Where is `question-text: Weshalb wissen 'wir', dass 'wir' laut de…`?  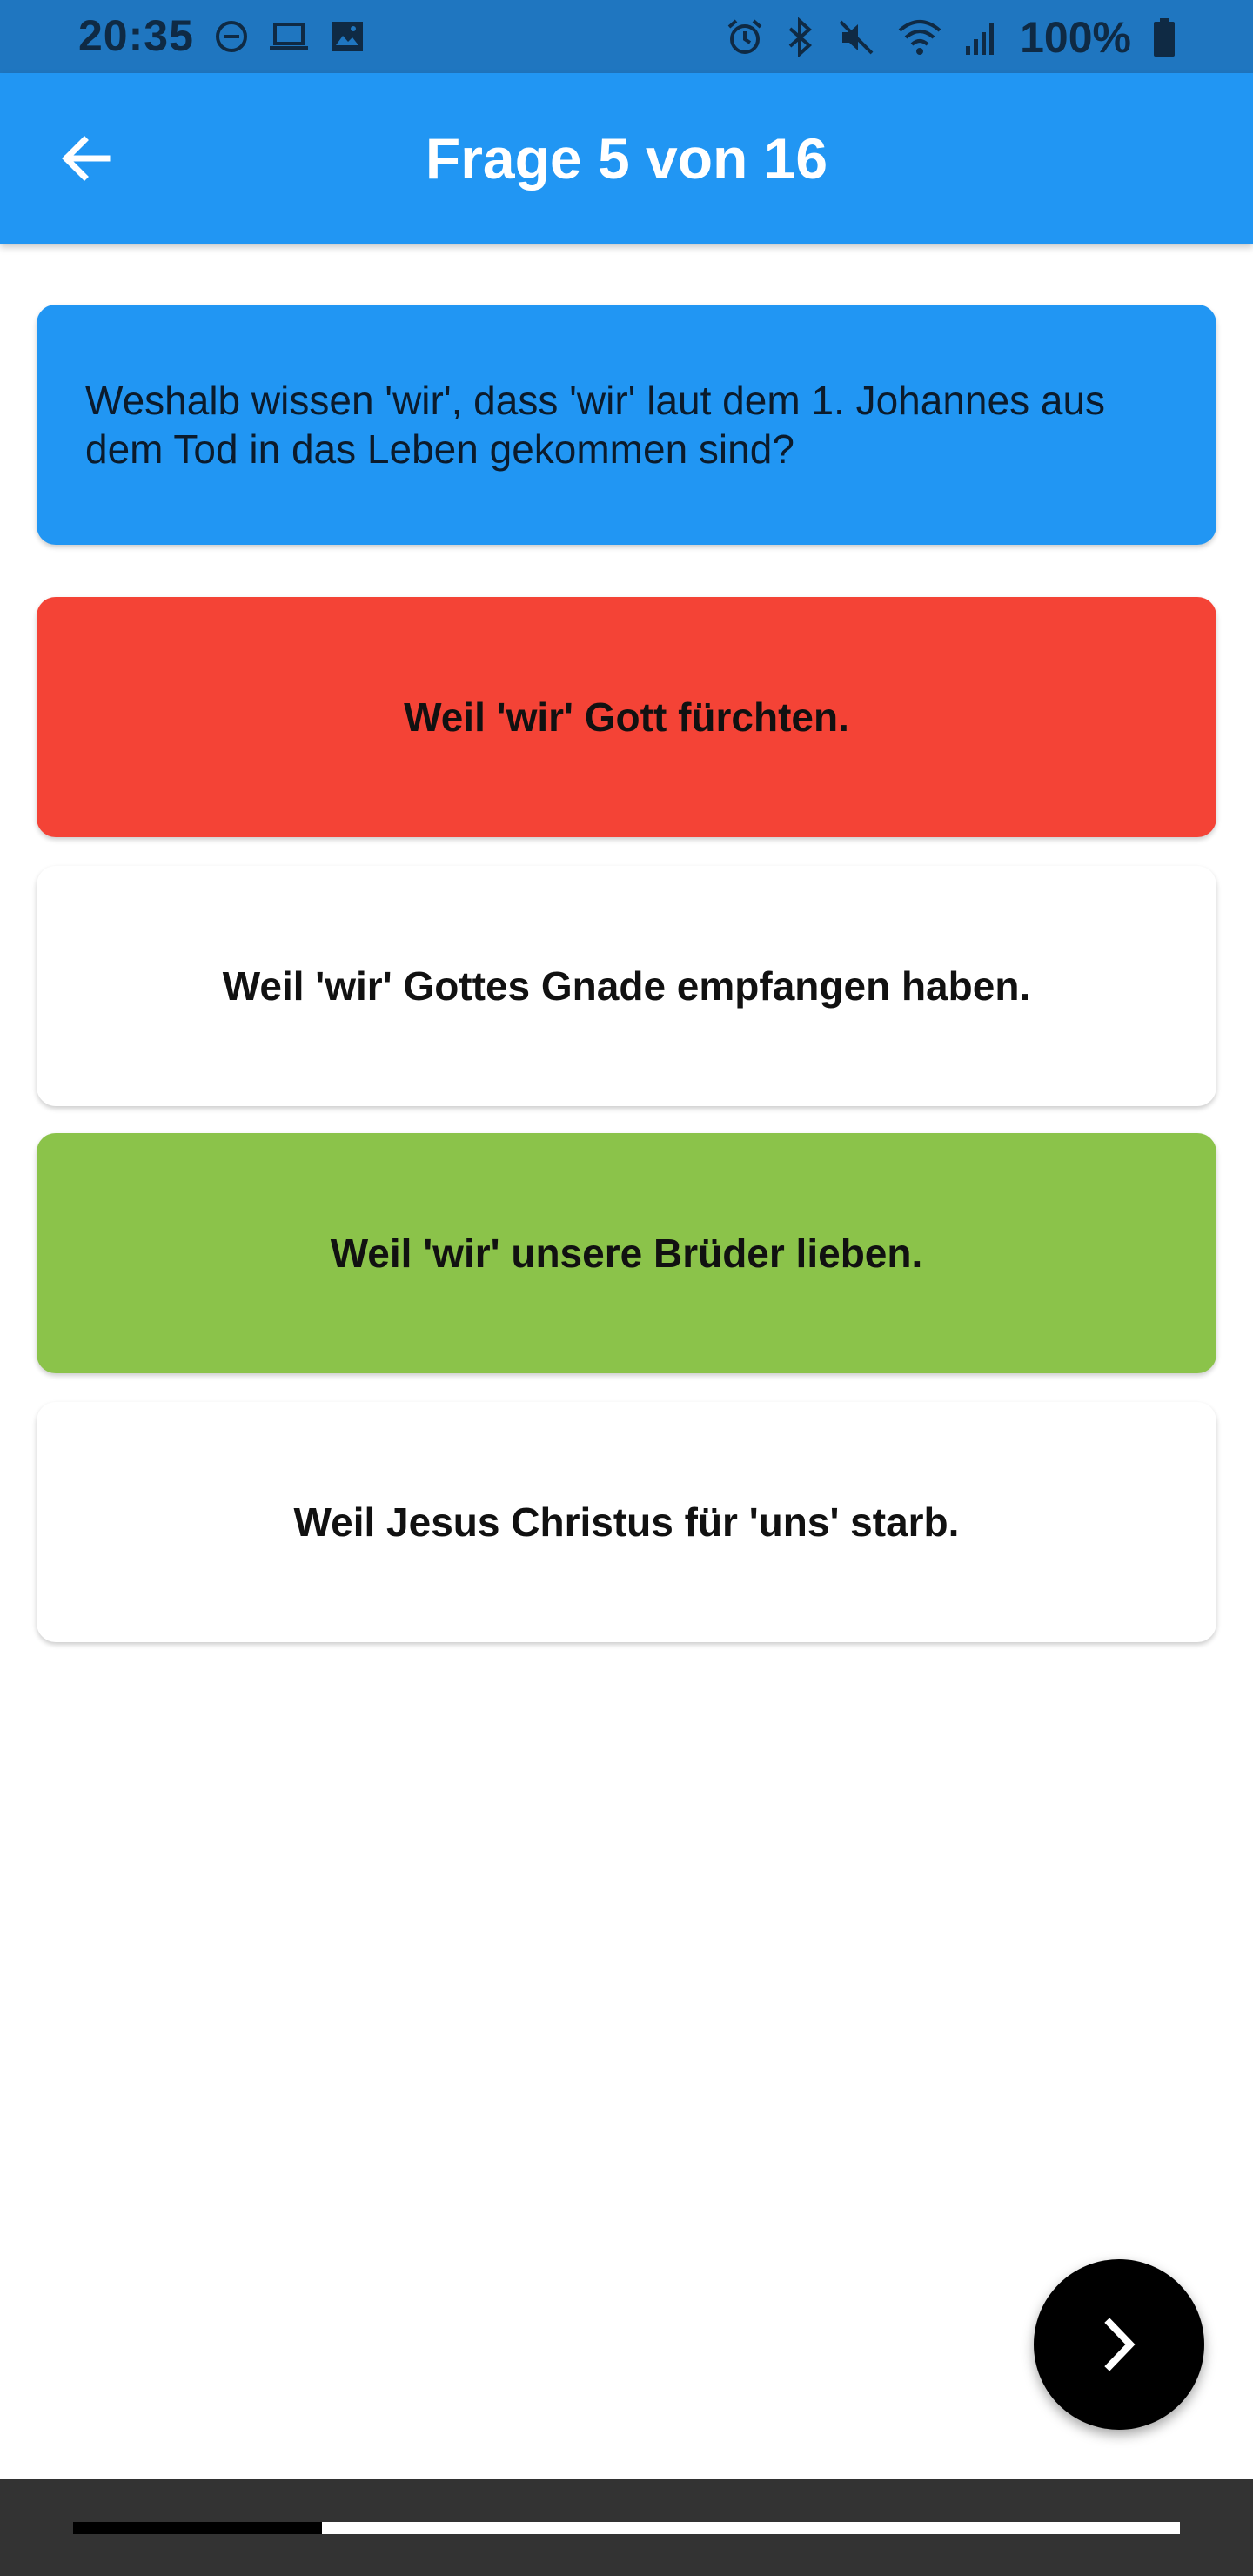 question-text: Weshalb wissen 'wir', dass 'wir' laut de… is located at coordinates (595, 425).